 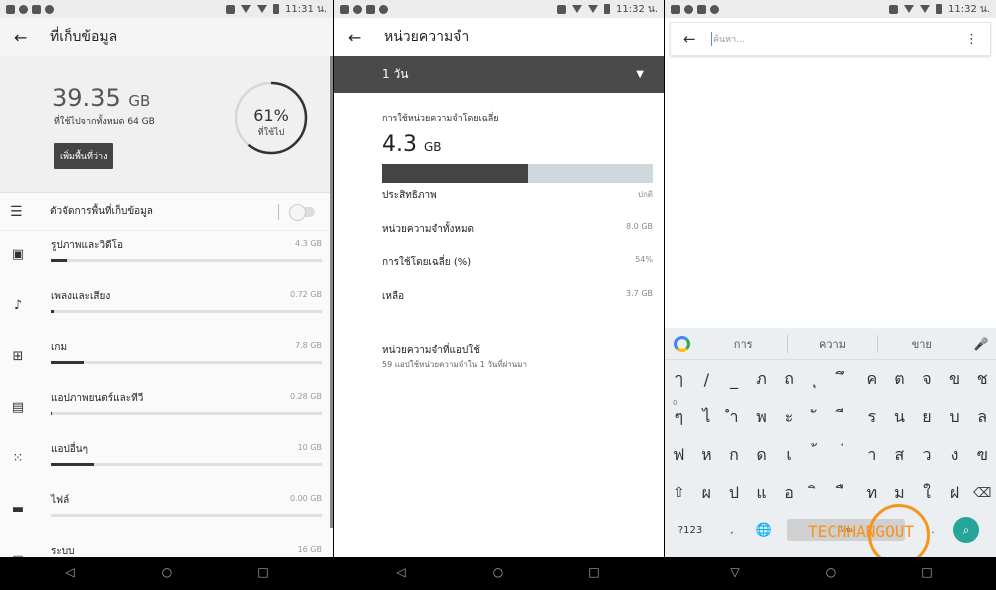 What do you see at coordinates (900, 379) in the screenshot?
I see `key-1-9: ต` at bounding box center [900, 379].